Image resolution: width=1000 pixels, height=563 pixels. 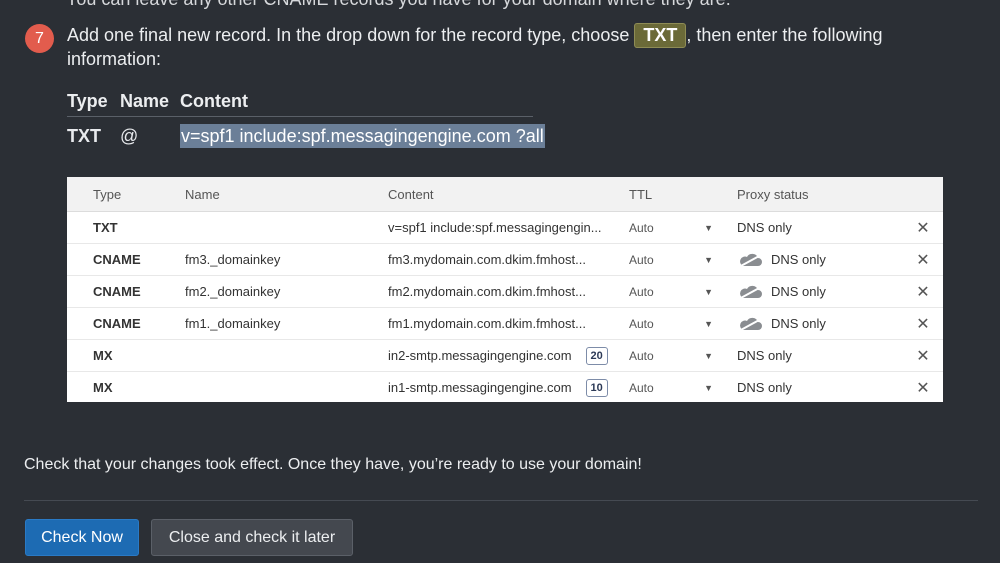 I want to click on summary-name: @, so click(x=129, y=135).